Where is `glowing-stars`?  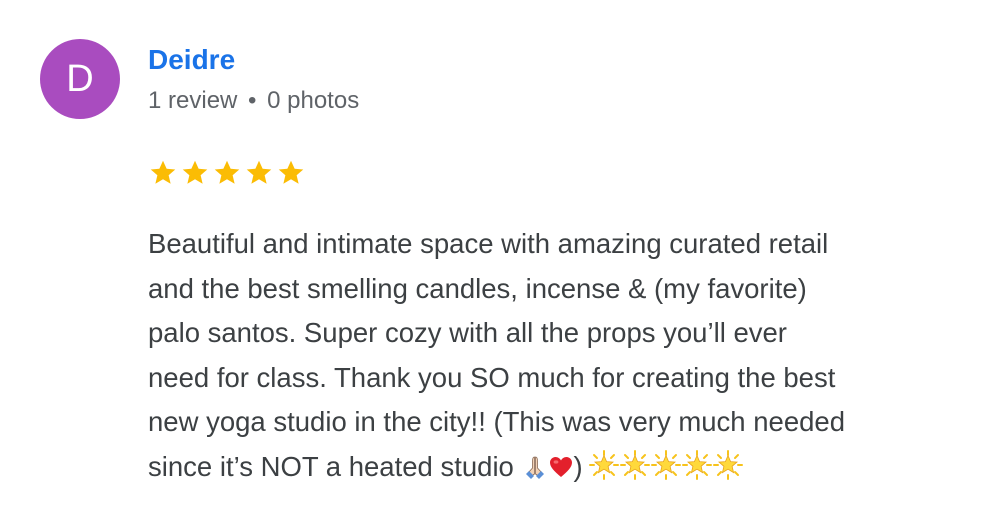
glowing-stars is located at coordinates (665, 464).